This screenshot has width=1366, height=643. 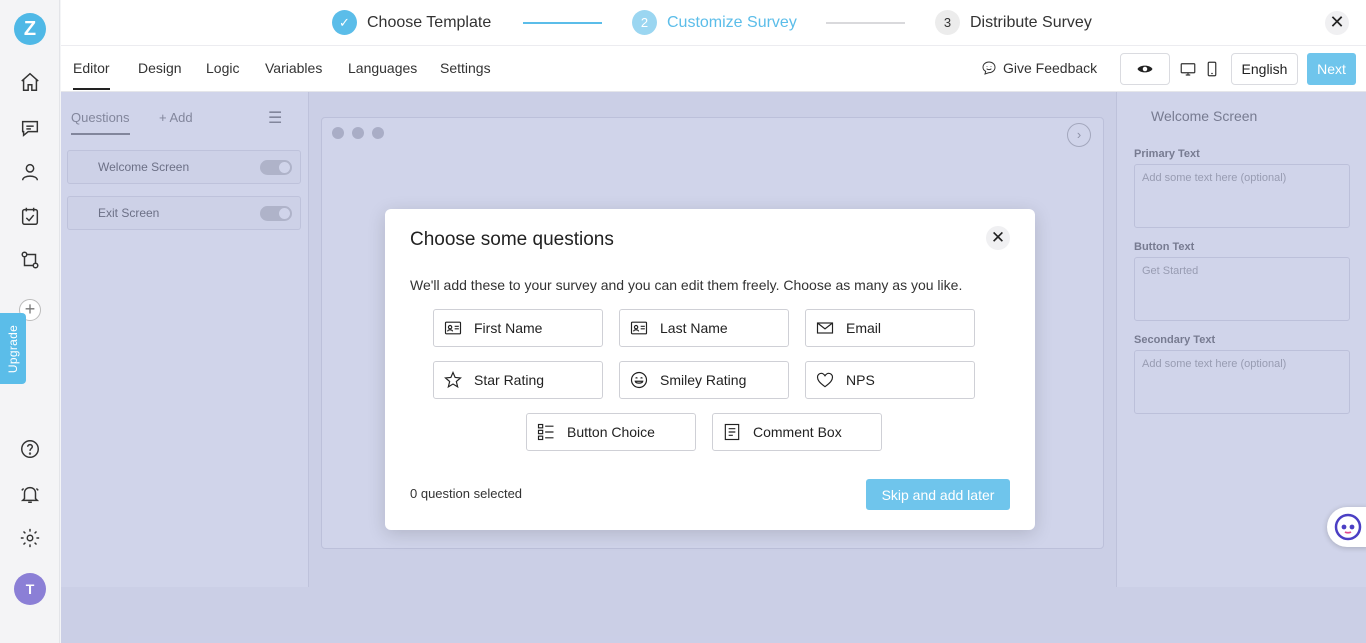 I want to click on eye-icon, so click(x=1145, y=69).